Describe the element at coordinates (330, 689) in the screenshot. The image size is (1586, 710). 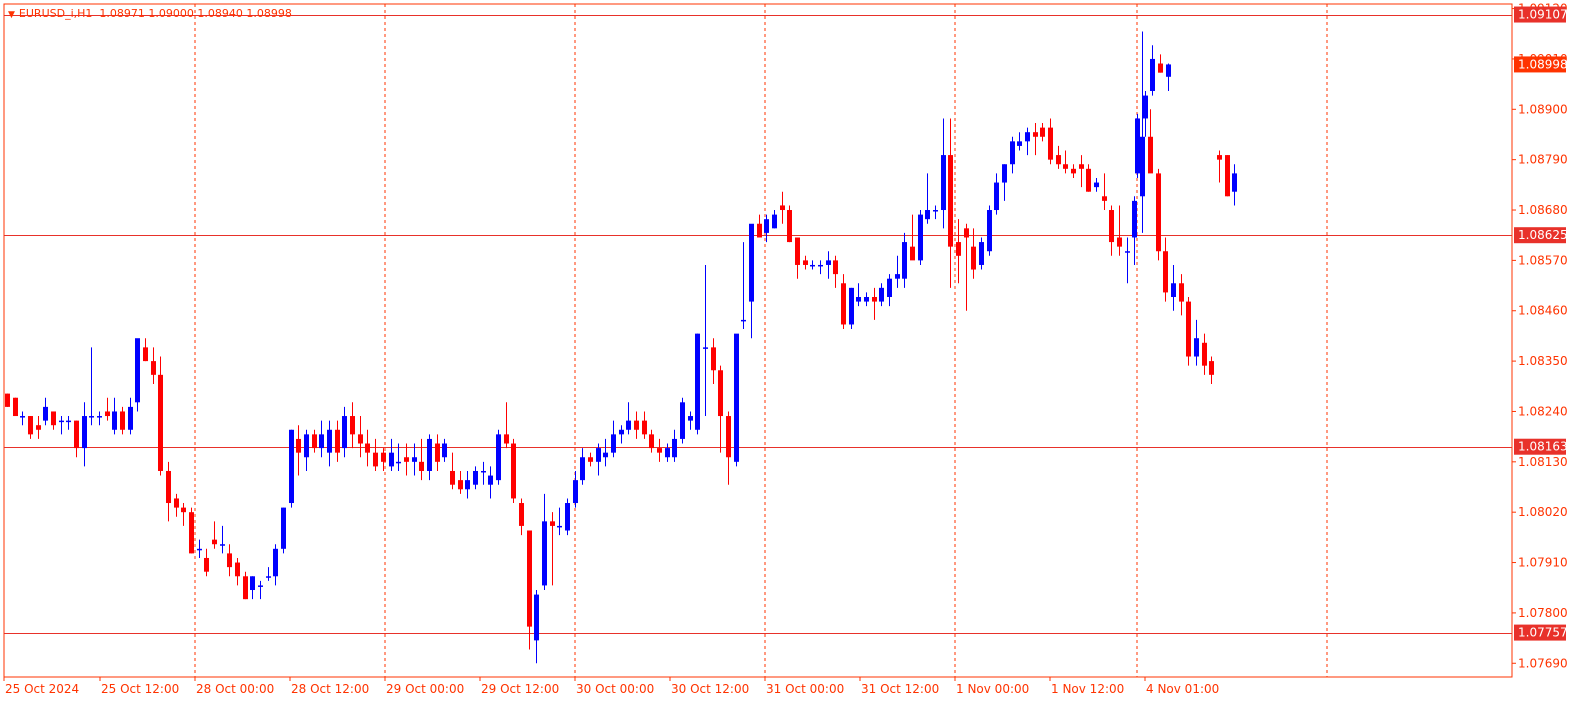
I see `time-tick-label: 28 Oct 12:00` at that location.